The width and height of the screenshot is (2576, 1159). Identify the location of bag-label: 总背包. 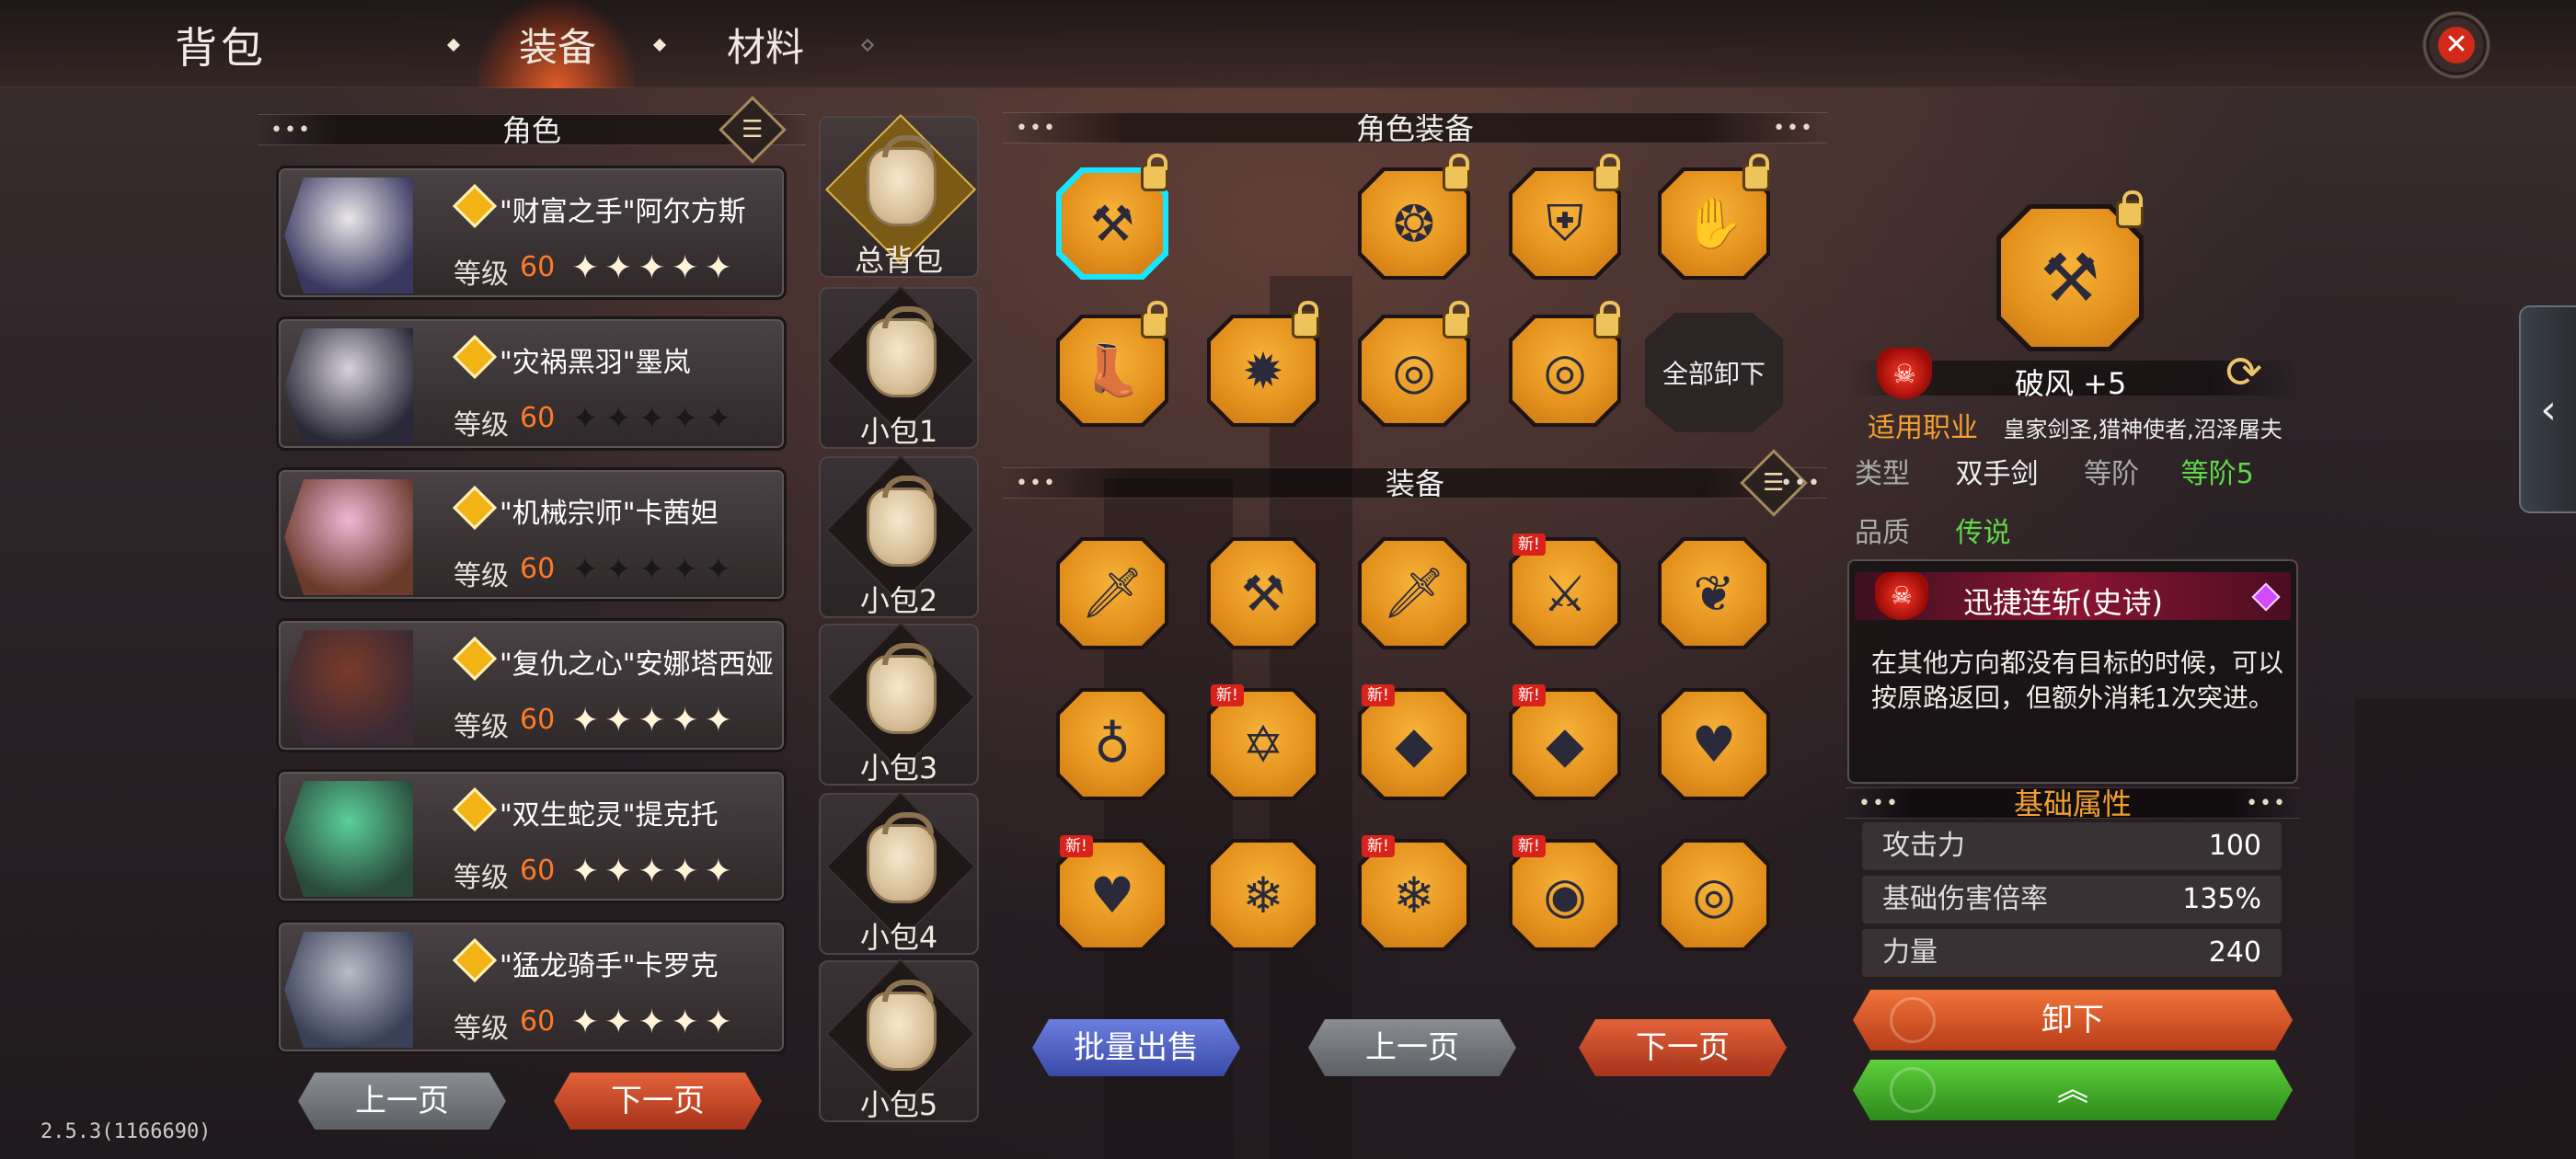
(898, 260).